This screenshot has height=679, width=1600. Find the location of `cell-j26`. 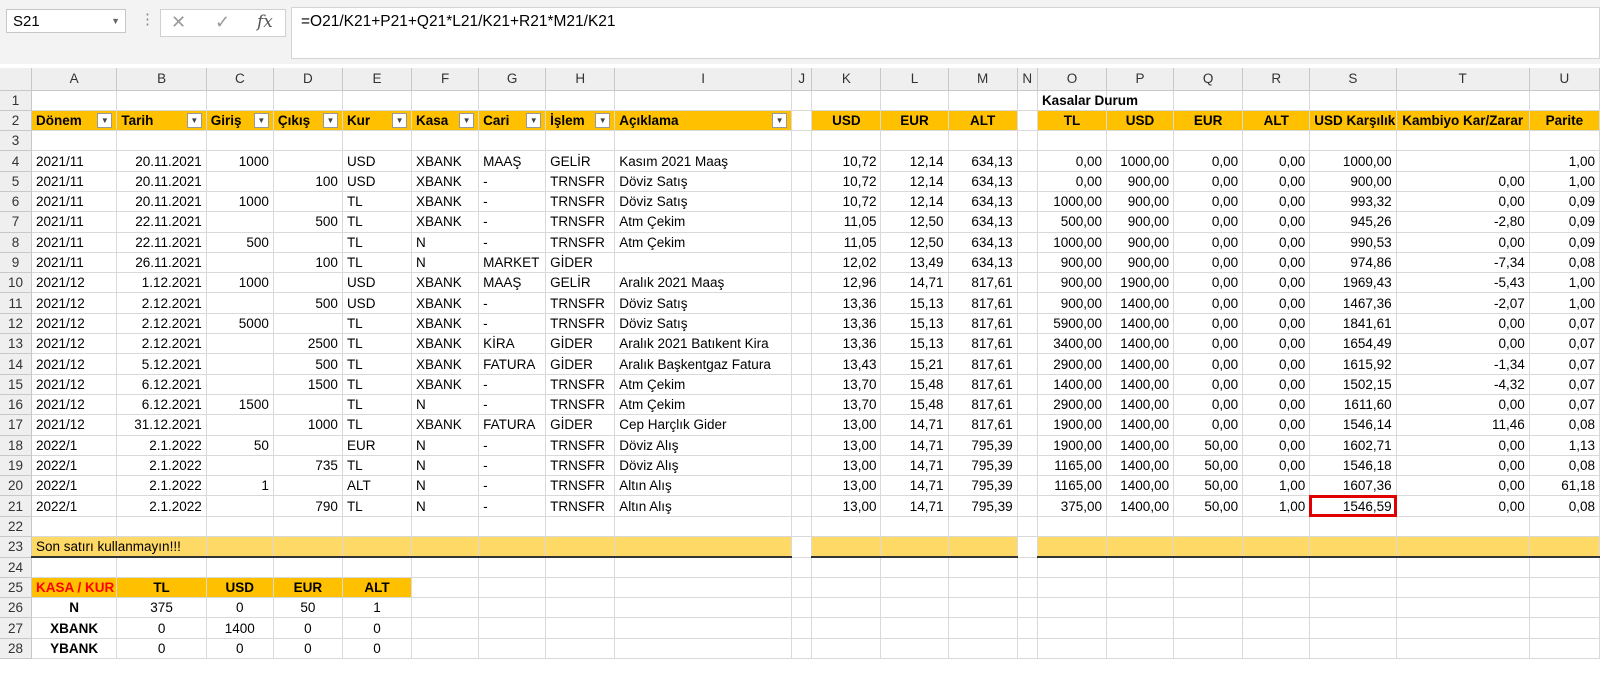

cell-j26 is located at coordinates (802, 608).